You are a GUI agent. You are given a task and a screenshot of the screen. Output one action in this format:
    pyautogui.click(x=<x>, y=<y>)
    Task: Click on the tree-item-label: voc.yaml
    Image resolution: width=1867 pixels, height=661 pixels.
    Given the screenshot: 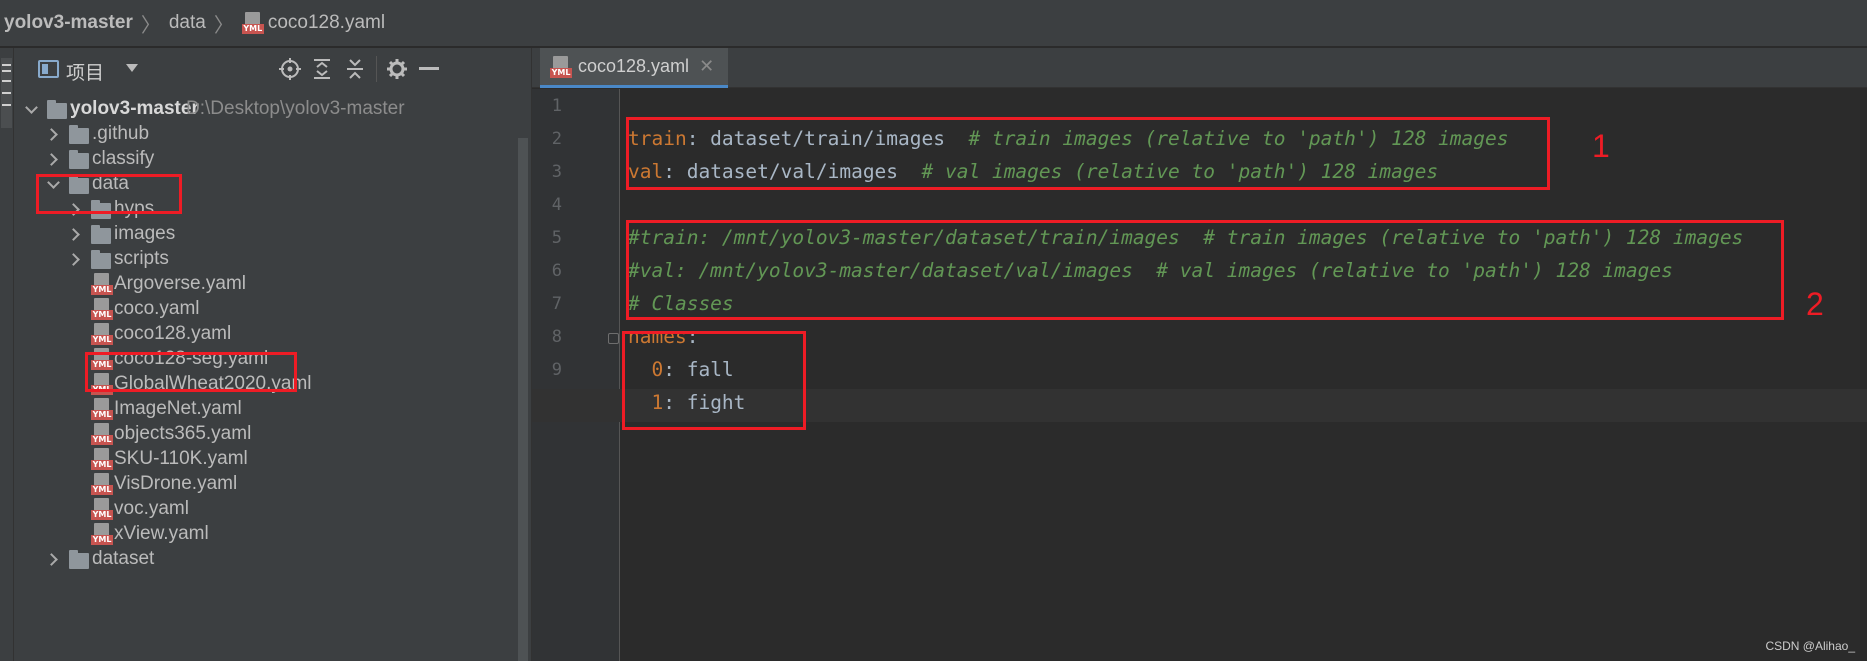 What is the action you would take?
    pyautogui.click(x=151, y=508)
    